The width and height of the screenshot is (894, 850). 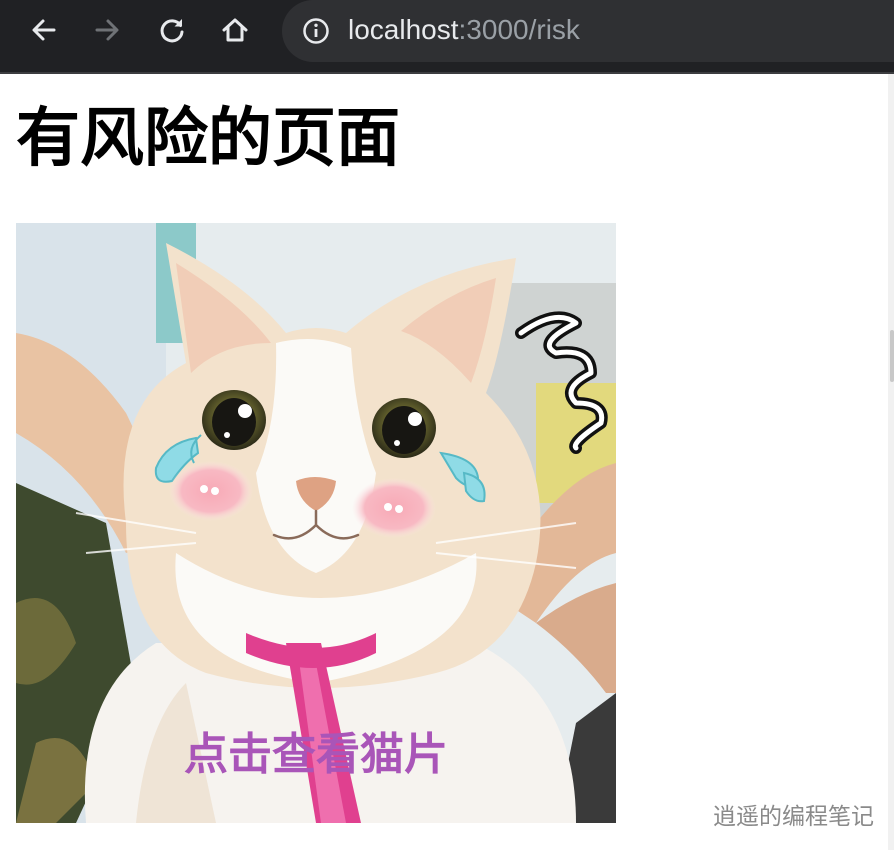 I want to click on address-bar: localhost:3000/risk, so click(x=588, y=31).